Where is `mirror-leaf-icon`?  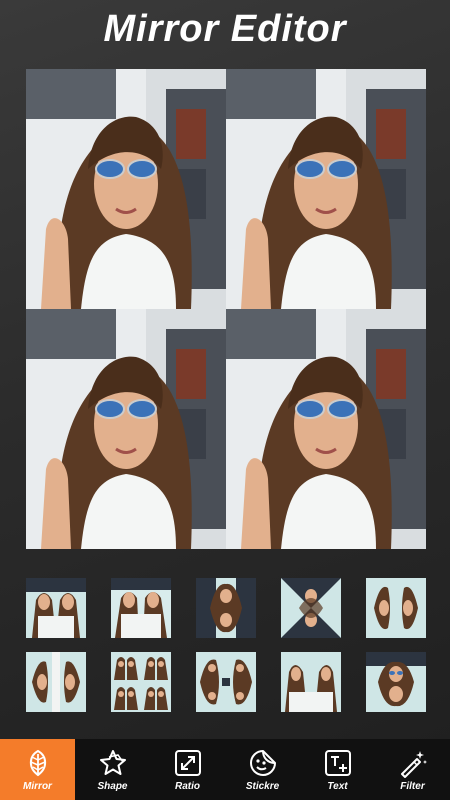 mirror-leaf-icon is located at coordinates (37, 762).